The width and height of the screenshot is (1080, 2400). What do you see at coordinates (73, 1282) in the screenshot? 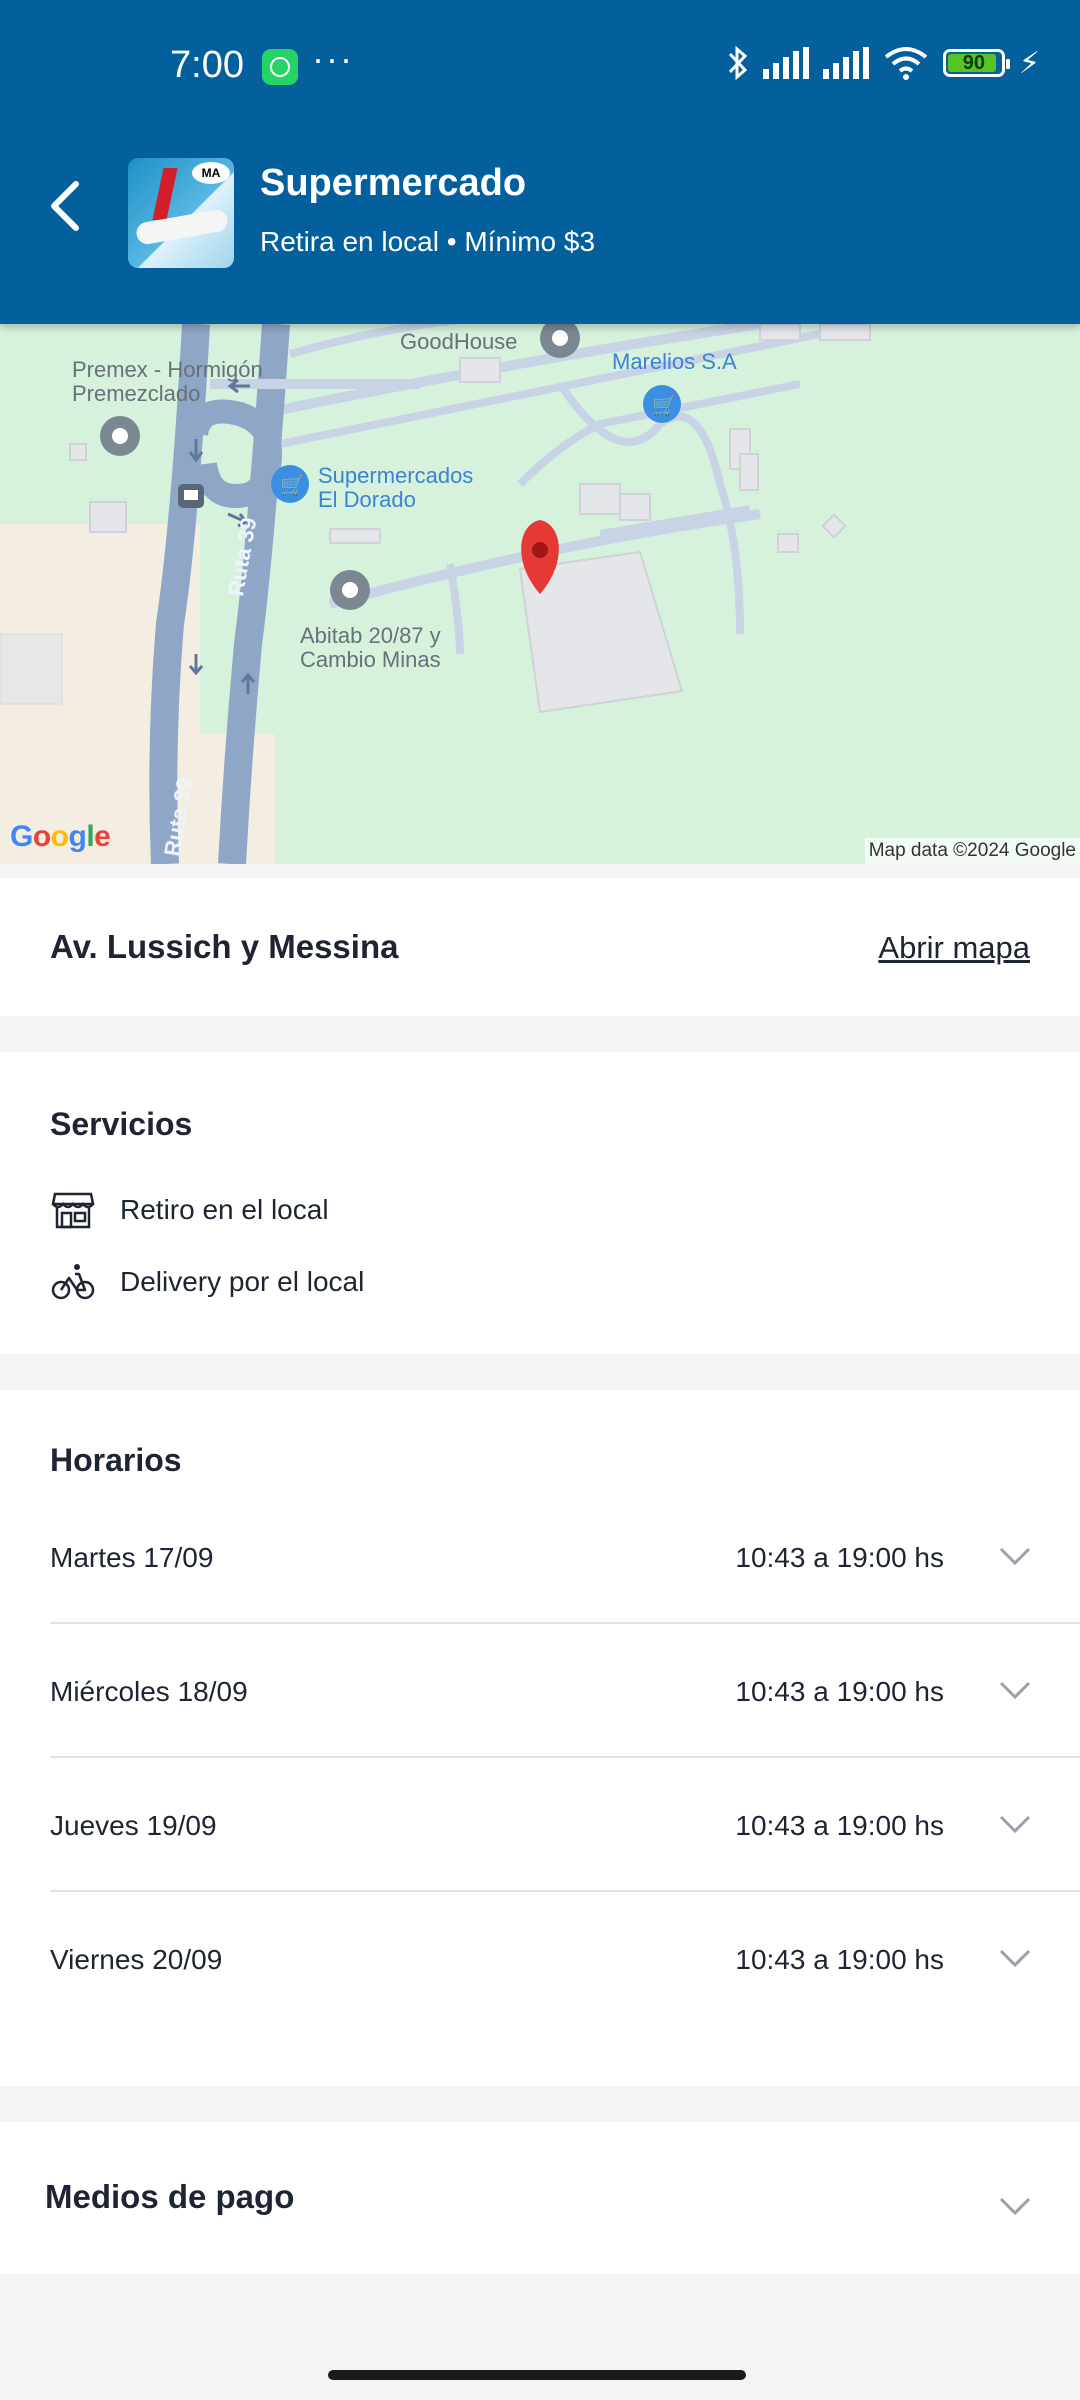
I see `bicycle-icon` at bounding box center [73, 1282].